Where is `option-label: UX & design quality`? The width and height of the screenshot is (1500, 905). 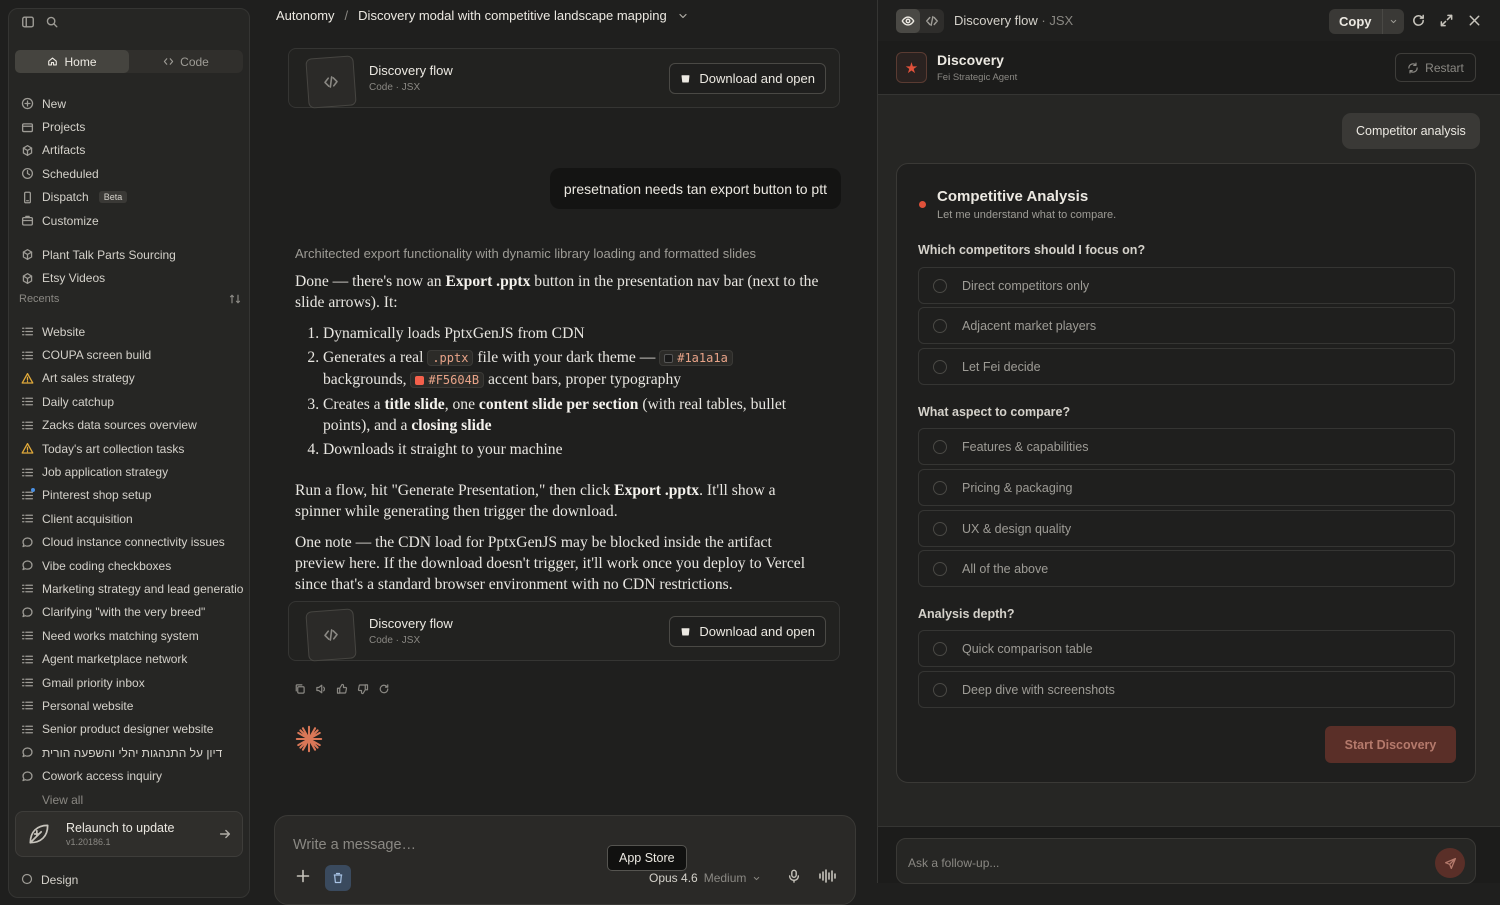
option-label: UX & design quality is located at coordinates (1017, 528).